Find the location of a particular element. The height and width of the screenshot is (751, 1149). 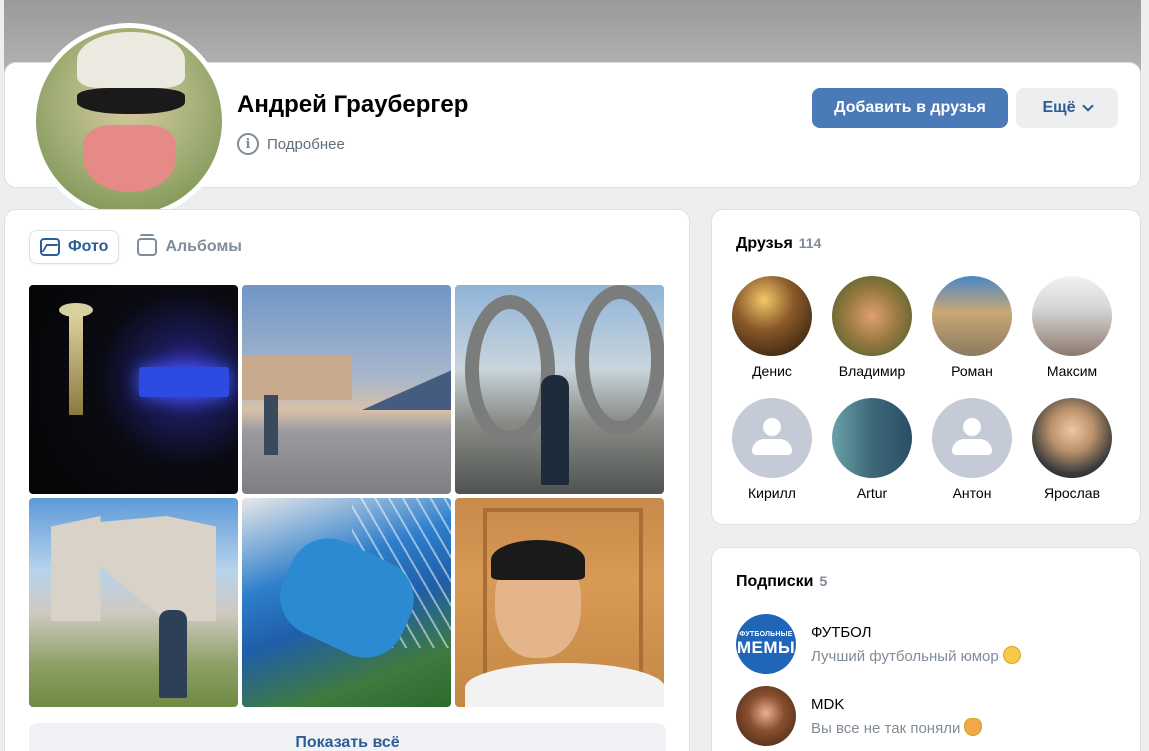

photo-sculpture-arc is located at coordinates (619, 360).